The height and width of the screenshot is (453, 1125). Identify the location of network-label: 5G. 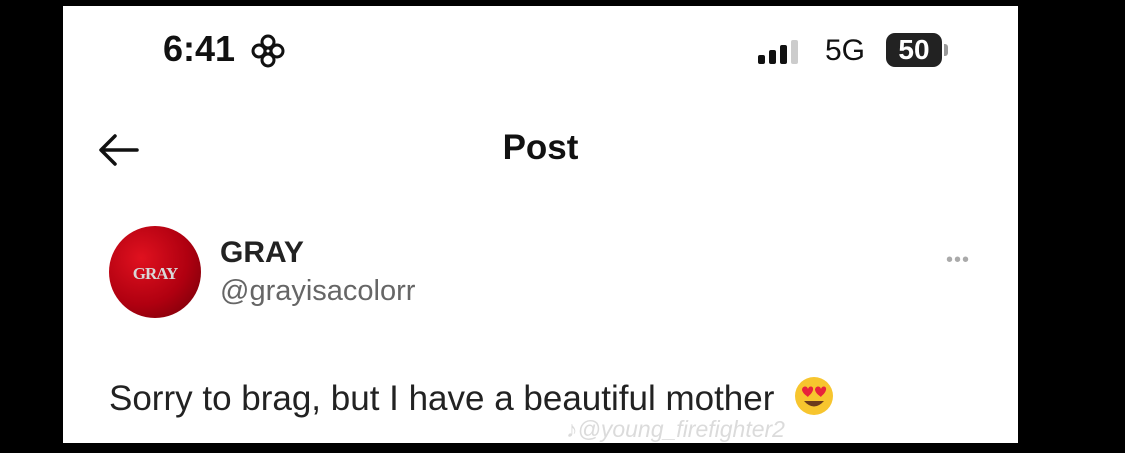
(845, 50).